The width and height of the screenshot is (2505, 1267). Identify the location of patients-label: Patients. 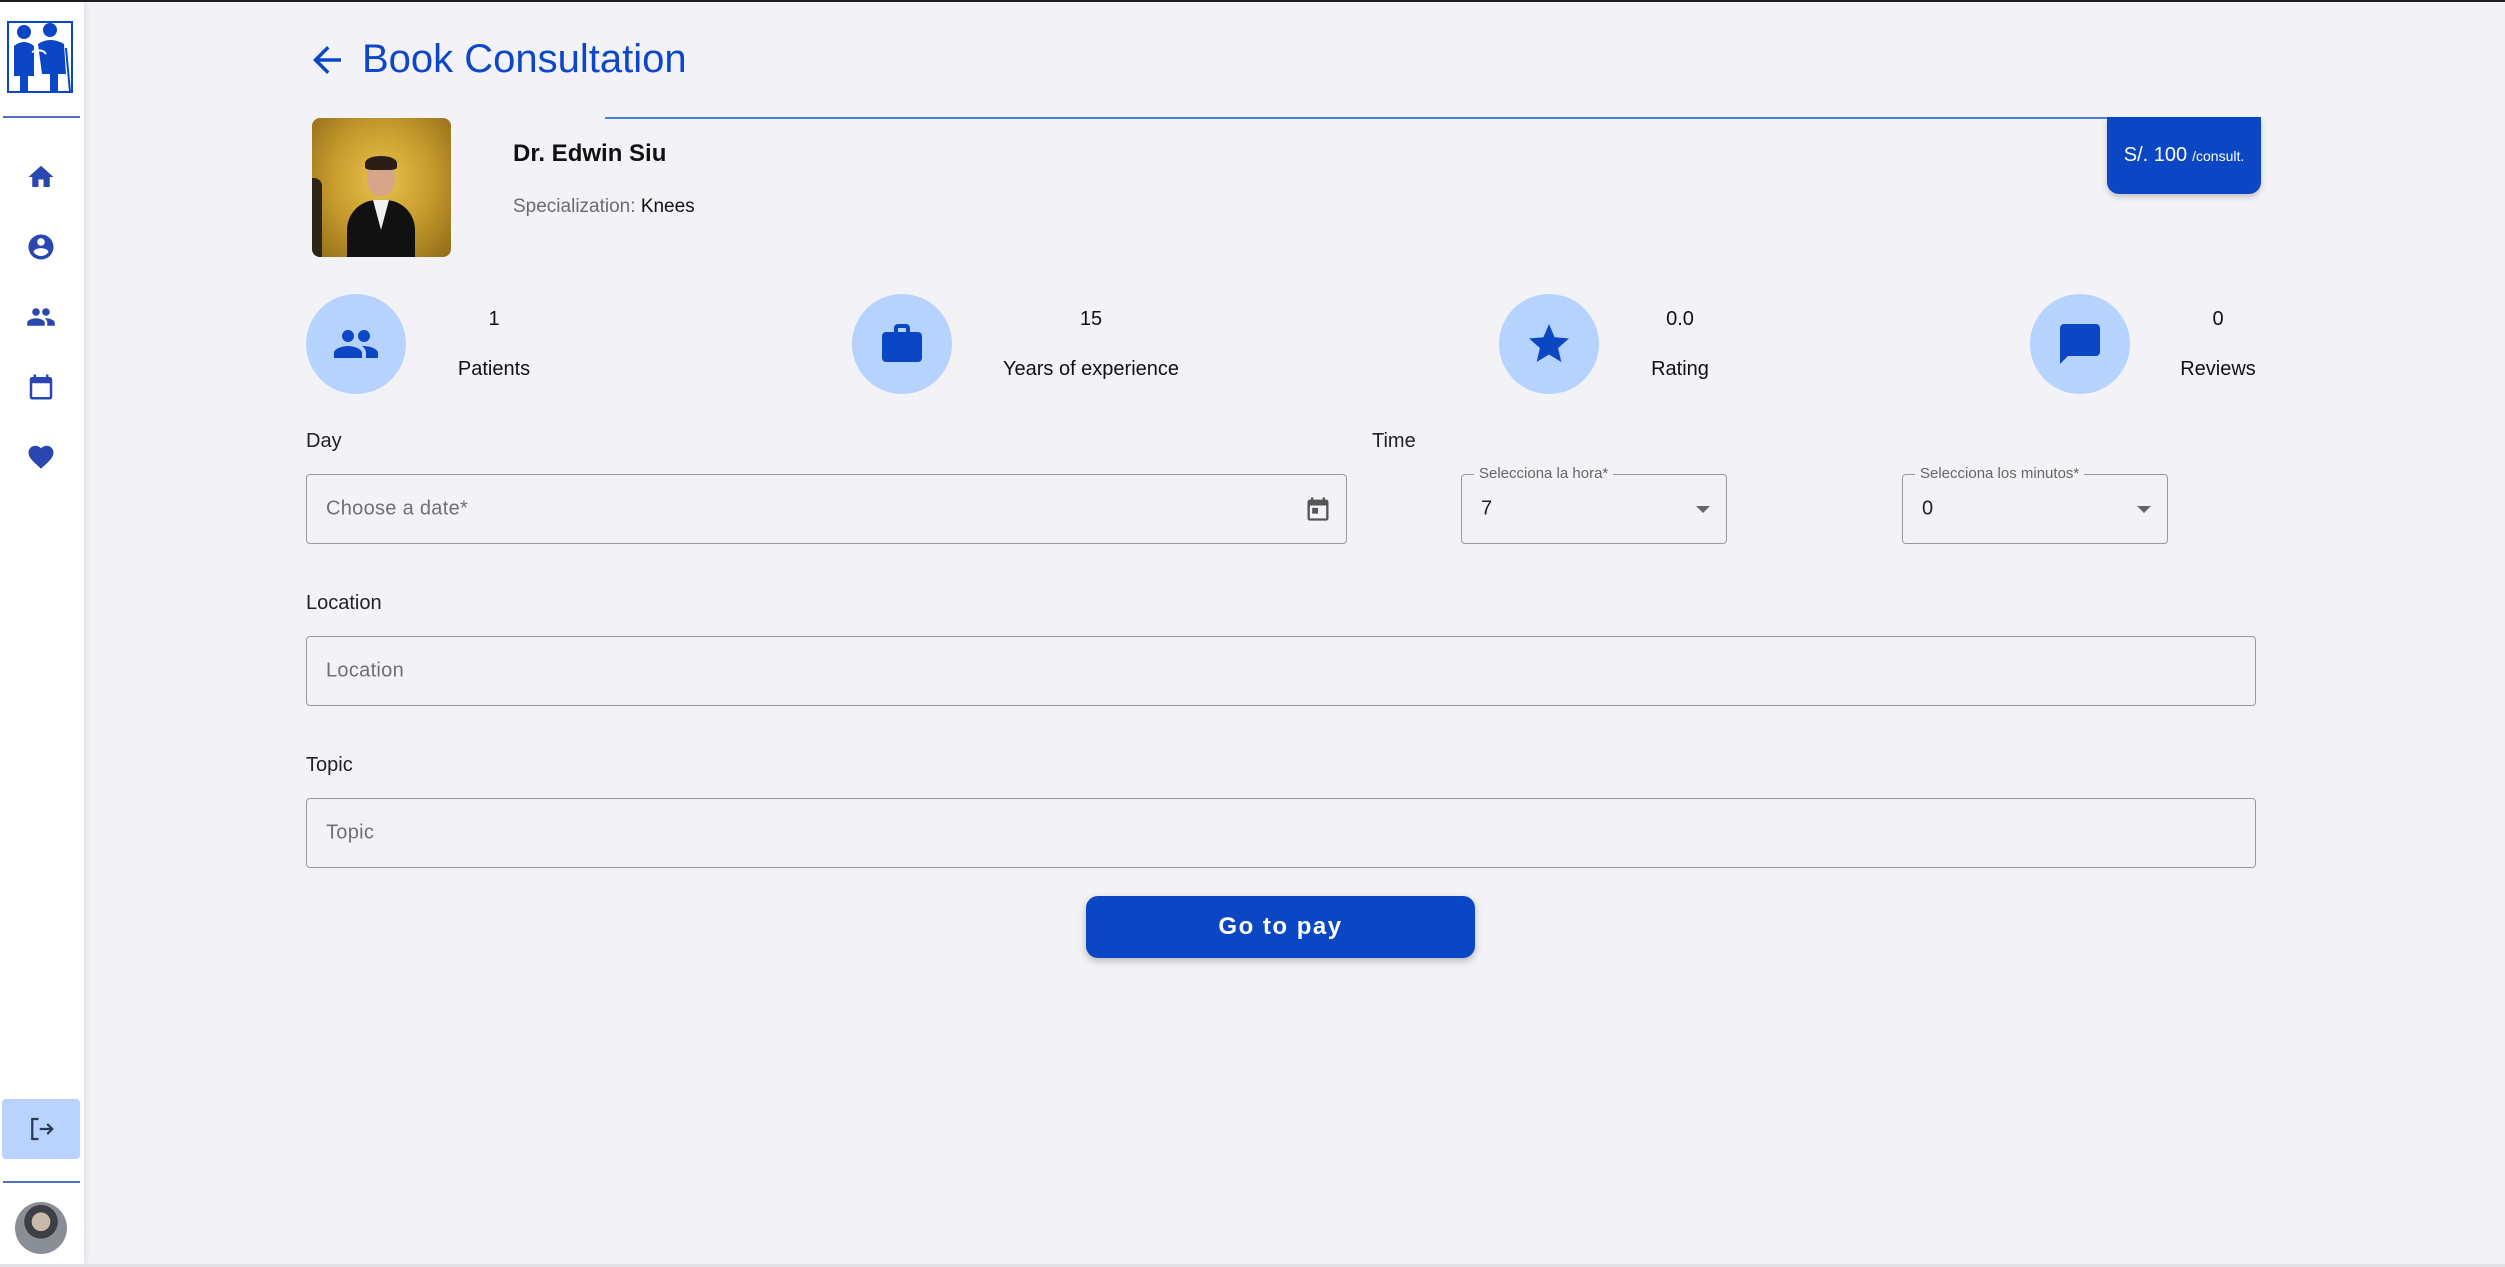
(494, 369).